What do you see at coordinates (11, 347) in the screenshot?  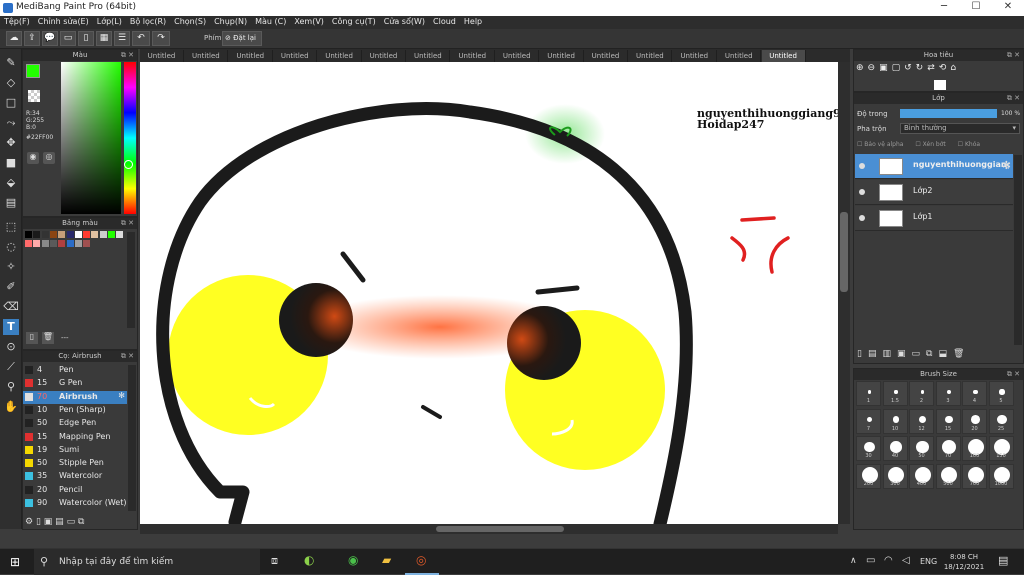 I see `operation-tool-icon: ⊙` at bounding box center [11, 347].